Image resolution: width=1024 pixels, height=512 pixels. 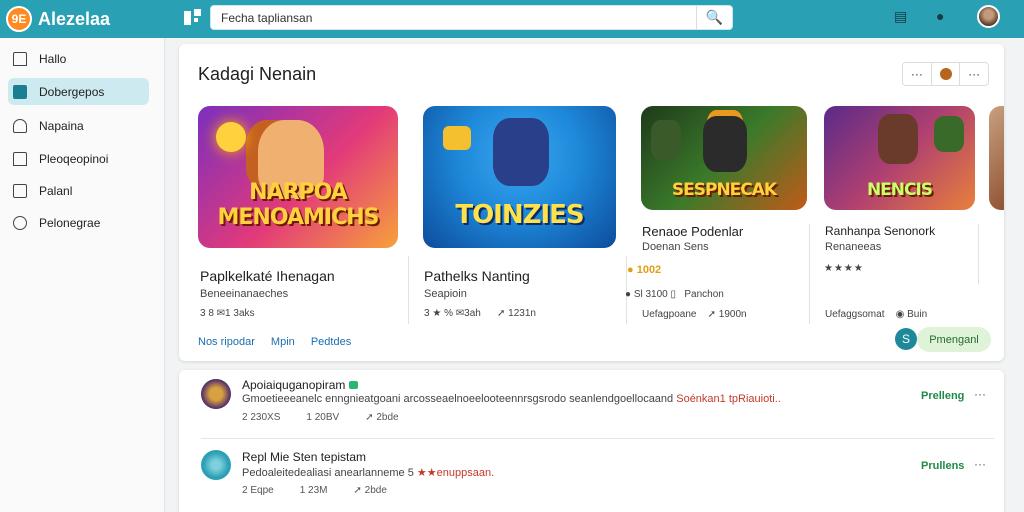 What do you see at coordinates (328, 473) in the screenshot?
I see `item-desc-text: Pedoaleitedealiasi anearlanneme 5` at bounding box center [328, 473].